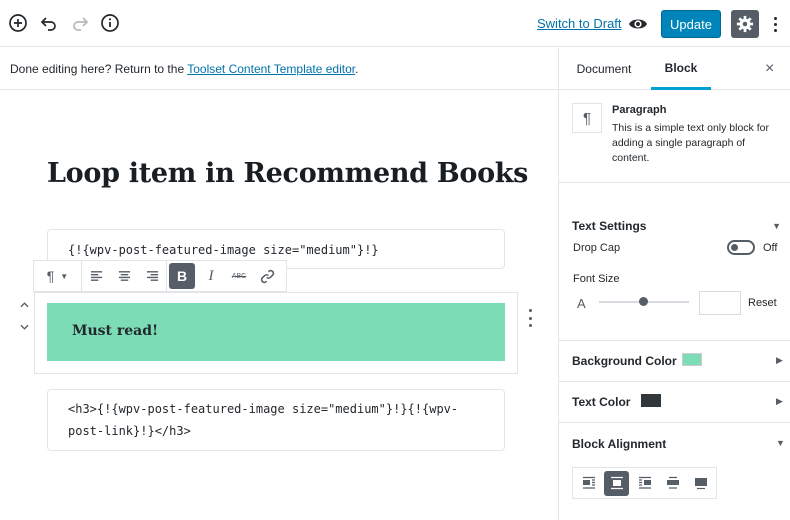 This screenshot has width=790, height=520. I want to click on sidebar-tabs: Document Block ×, so click(674, 69).